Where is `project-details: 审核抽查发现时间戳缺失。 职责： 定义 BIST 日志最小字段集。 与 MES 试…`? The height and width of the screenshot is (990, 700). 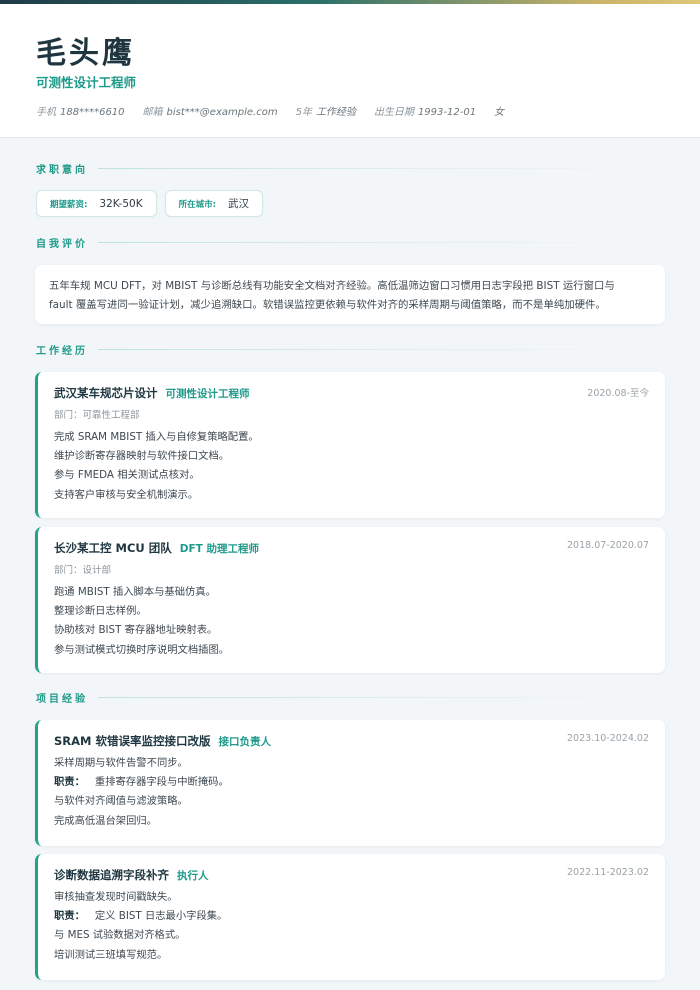 project-details: 审核抽查发现时间戳缺失。 职责： 定义 BIST 日志最小字段集。 与 MES 试… is located at coordinates (351, 926).